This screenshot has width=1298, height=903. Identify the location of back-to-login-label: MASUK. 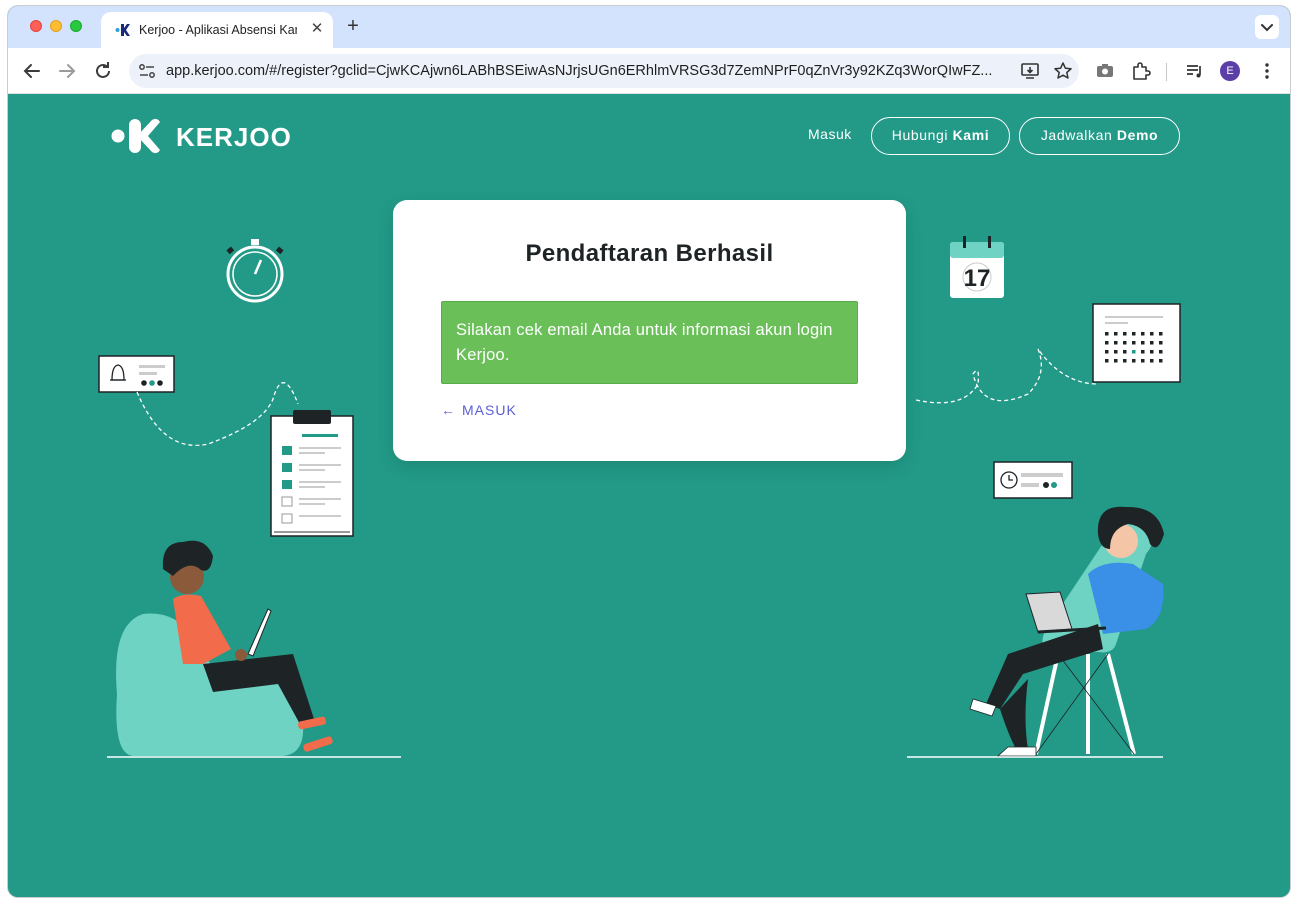
(489, 410).